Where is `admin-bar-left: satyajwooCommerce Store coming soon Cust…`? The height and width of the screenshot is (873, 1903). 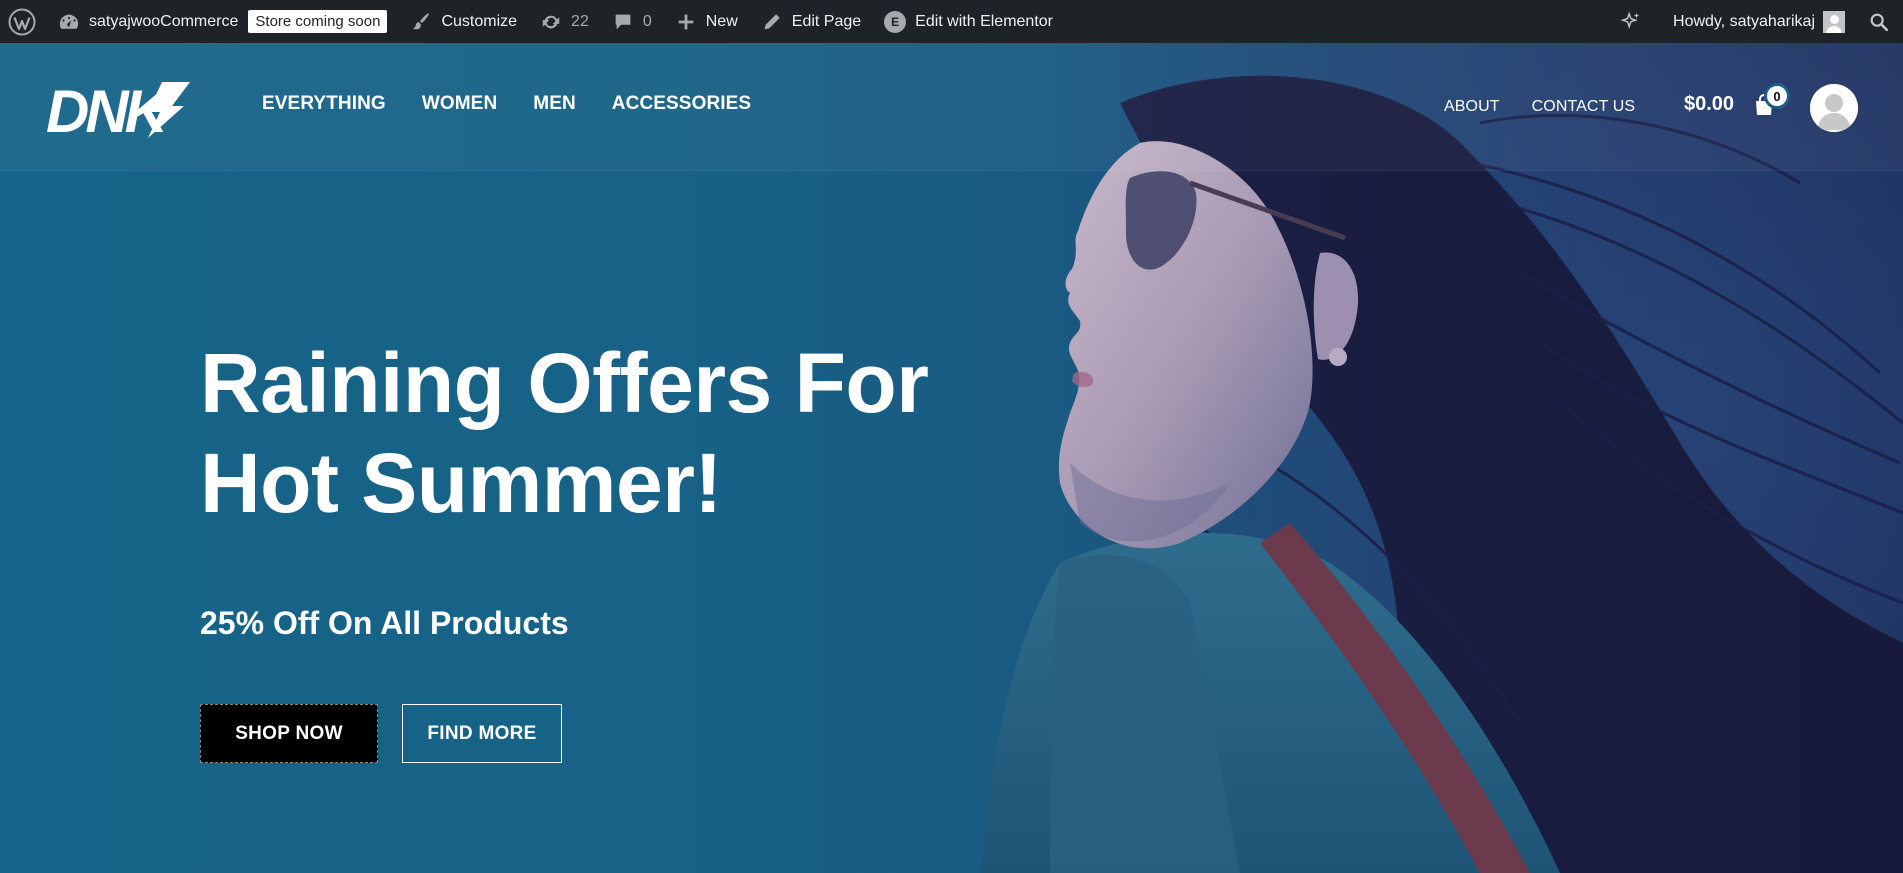
admin-bar-left: satyajwooCommerce Store coming soon Cust… is located at coordinates (532, 21).